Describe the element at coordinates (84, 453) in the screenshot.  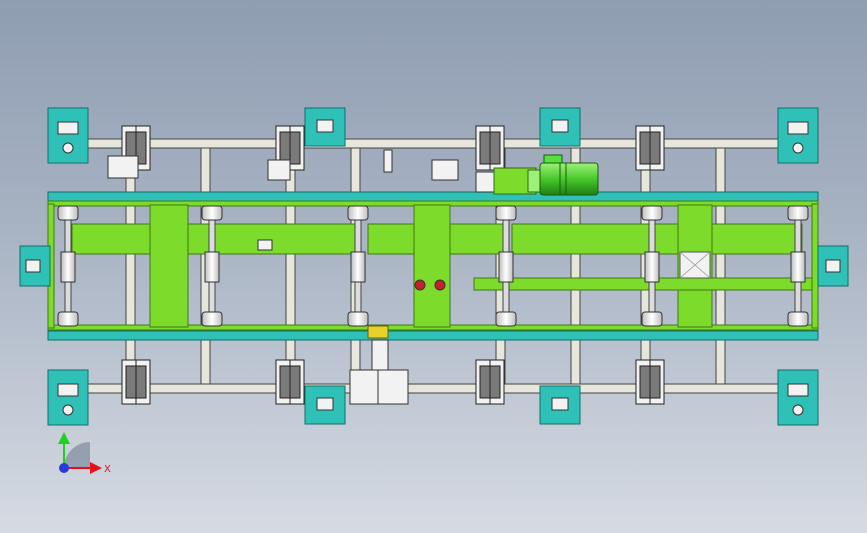
I see `axis-triad: X` at that location.